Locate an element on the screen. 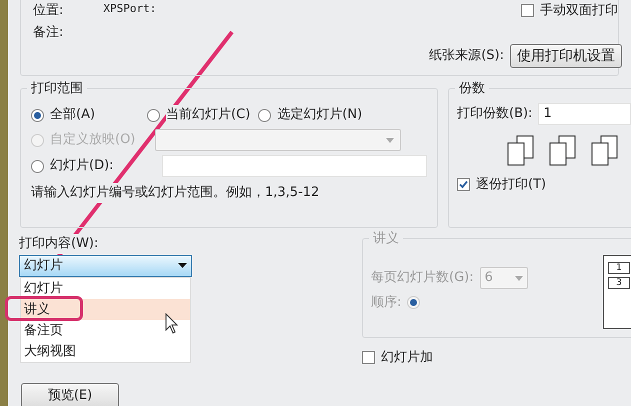  print-what-label: 打印内容(W): is located at coordinates (58, 244).